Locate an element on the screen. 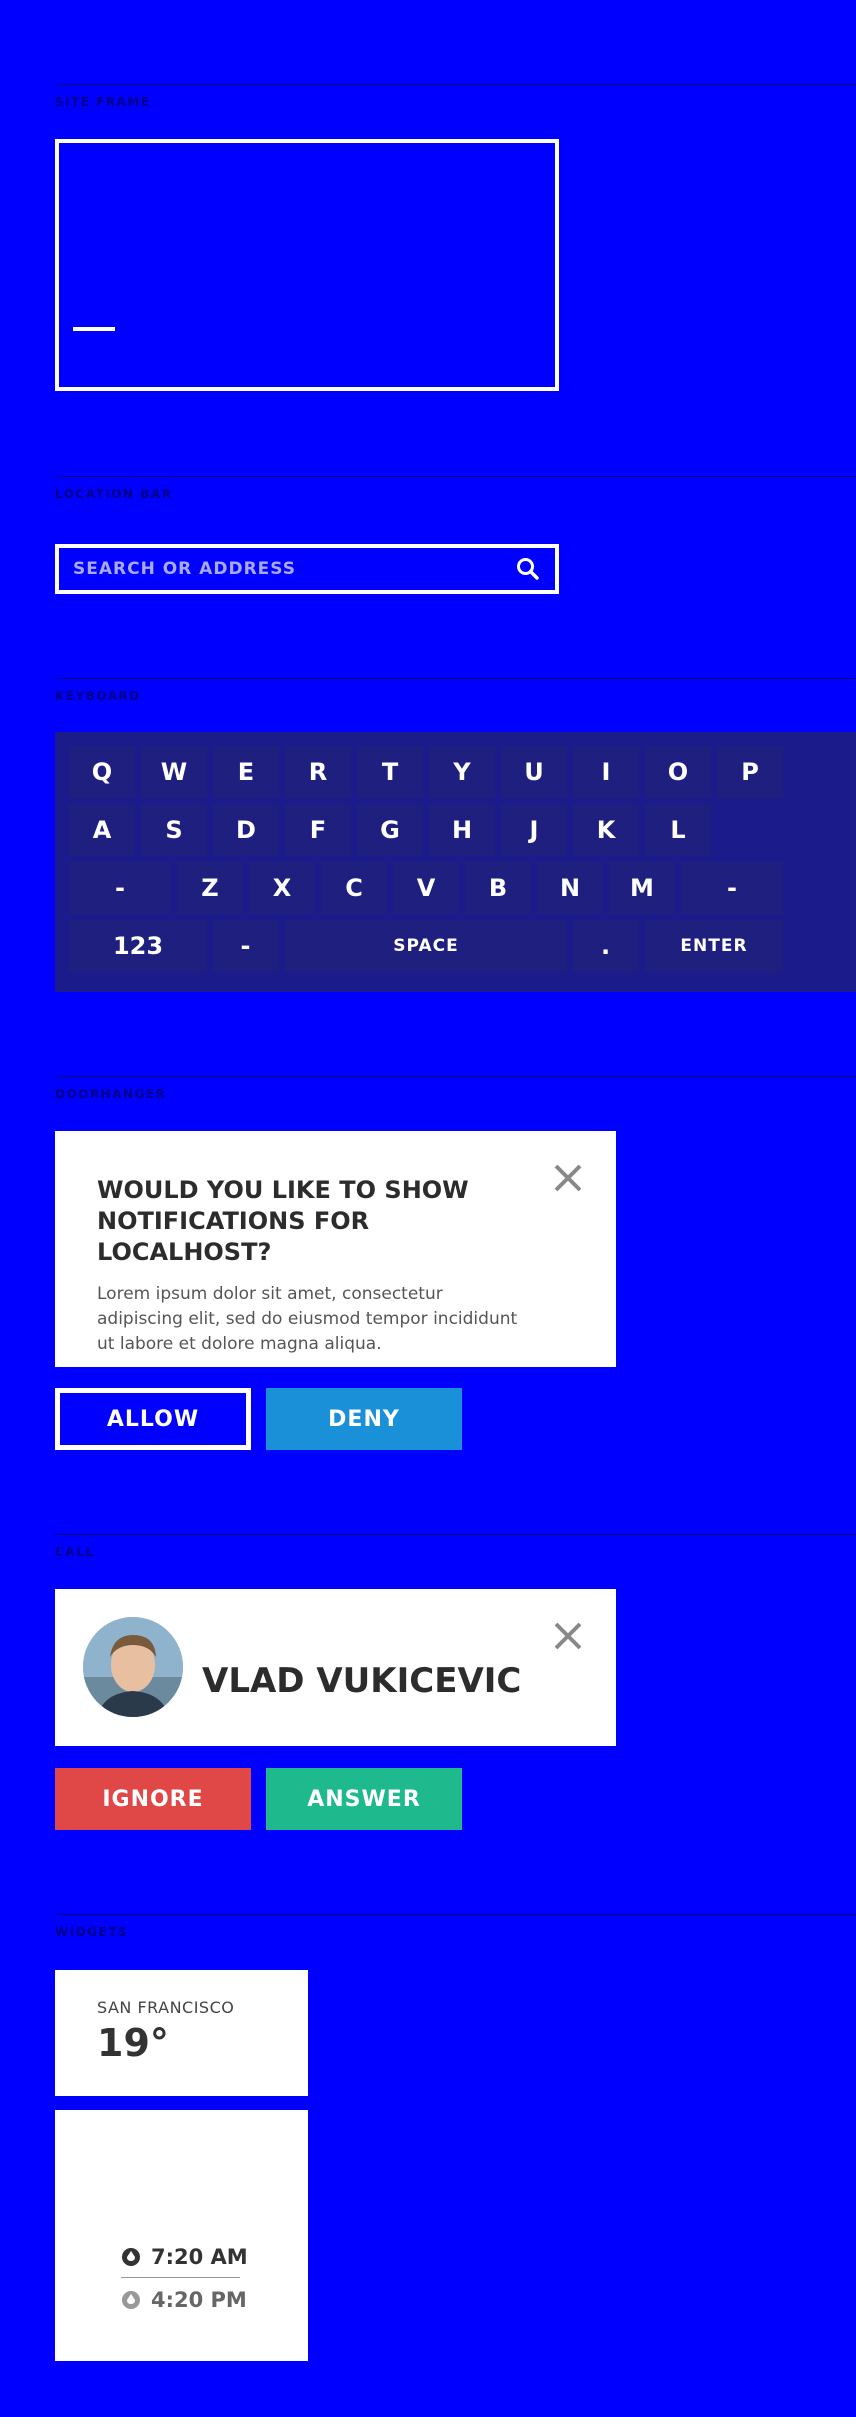 The height and width of the screenshot is (2417, 856). key-l: L is located at coordinates (678, 830).